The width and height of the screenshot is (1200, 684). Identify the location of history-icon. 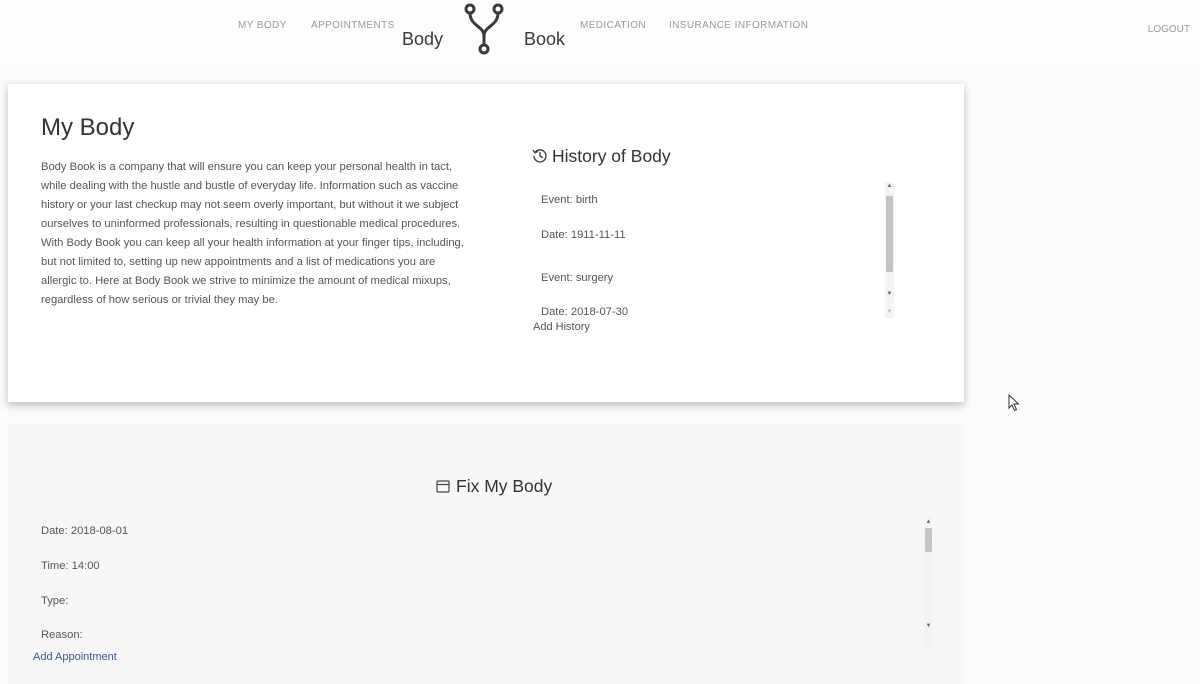
(539, 156).